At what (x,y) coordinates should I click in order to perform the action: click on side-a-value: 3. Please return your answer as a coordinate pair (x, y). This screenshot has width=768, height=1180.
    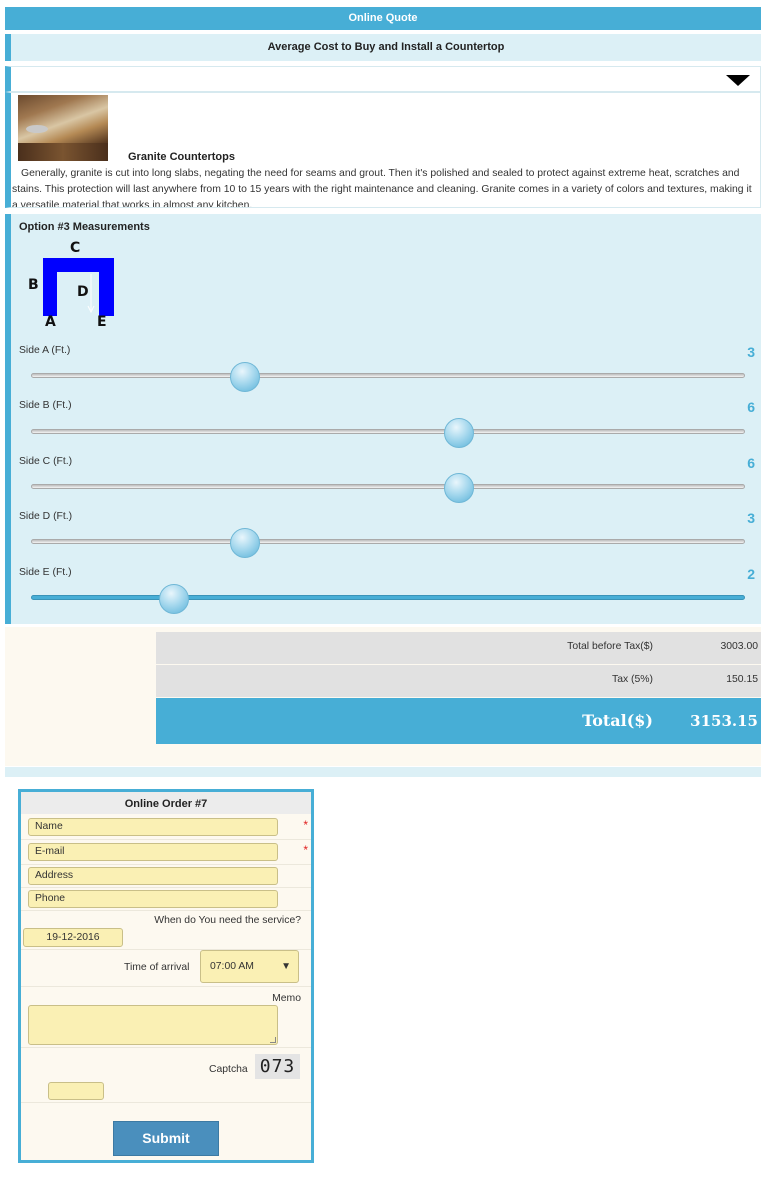
    Looking at the image, I should click on (751, 352).